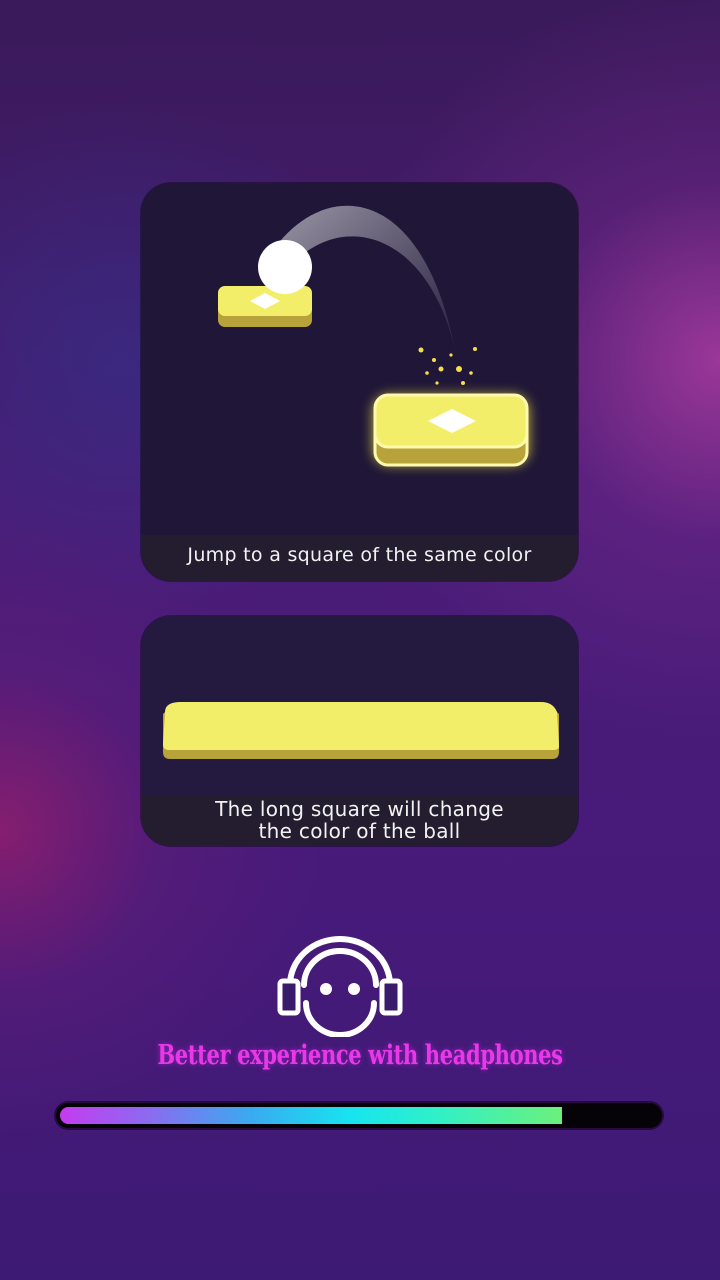  What do you see at coordinates (373, 336) in the screenshot?
I see `jump-illustration` at bounding box center [373, 336].